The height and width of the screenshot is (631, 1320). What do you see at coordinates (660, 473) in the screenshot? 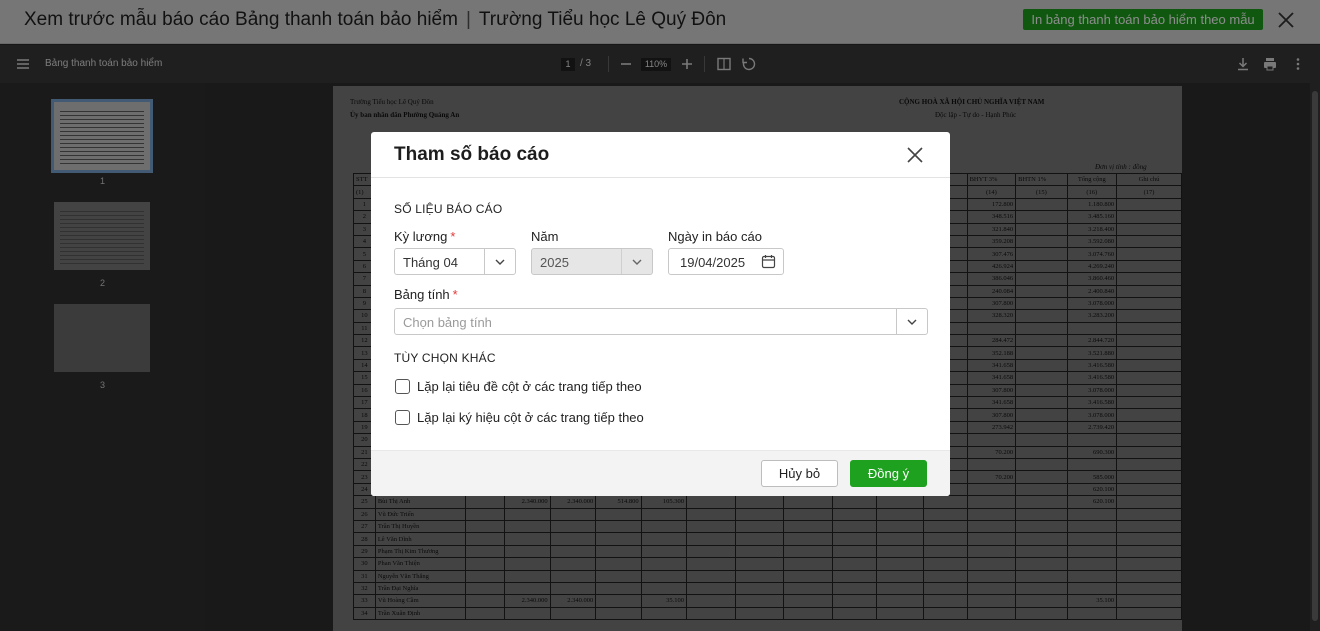
I see `dialog-footer: Hủy bỏ Đồng ý` at bounding box center [660, 473].